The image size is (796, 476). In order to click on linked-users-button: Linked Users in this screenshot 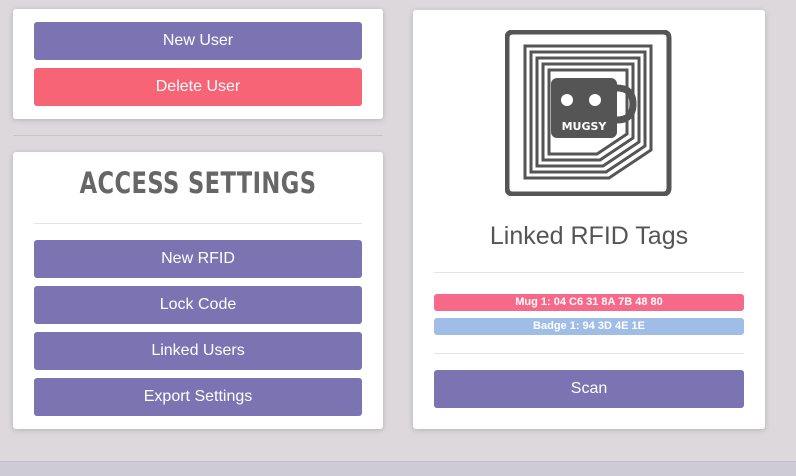, I will do `click(198, 351)`.